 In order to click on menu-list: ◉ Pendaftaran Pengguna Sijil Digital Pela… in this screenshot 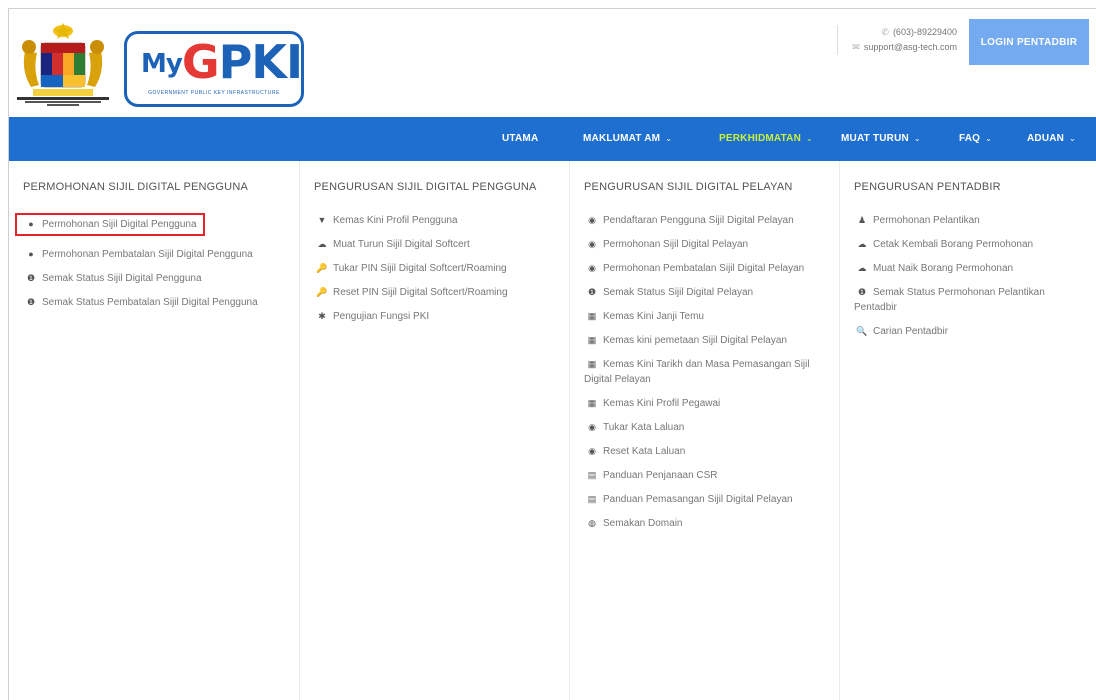, I will do `click(706, 376)`.